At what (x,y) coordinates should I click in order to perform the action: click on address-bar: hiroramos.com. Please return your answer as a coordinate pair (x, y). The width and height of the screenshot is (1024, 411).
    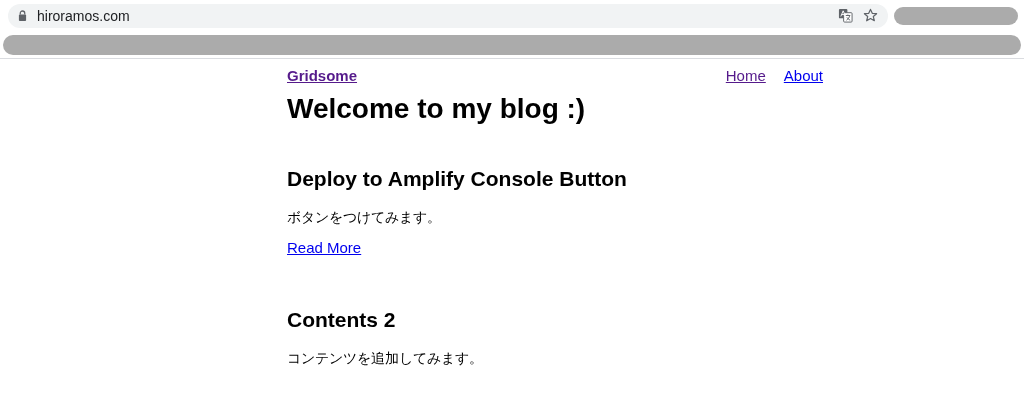
    Looking at the image, I should click on (448, 15).